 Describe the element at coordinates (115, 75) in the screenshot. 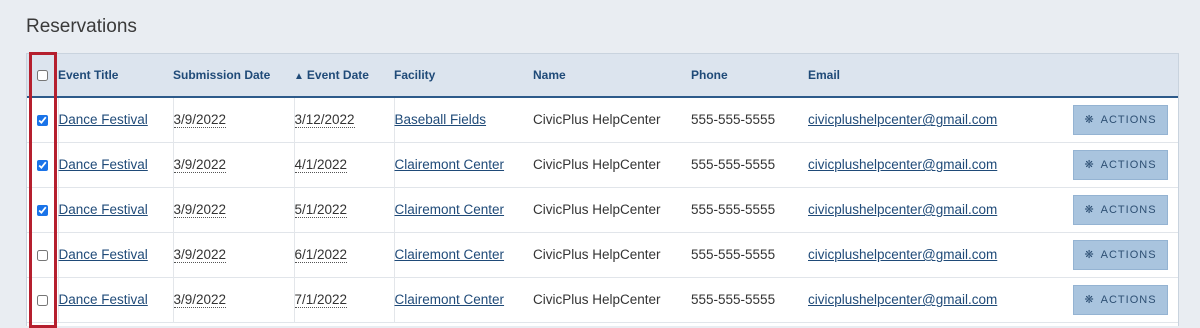

I see `column-header-event-title: Event Title` at that location.